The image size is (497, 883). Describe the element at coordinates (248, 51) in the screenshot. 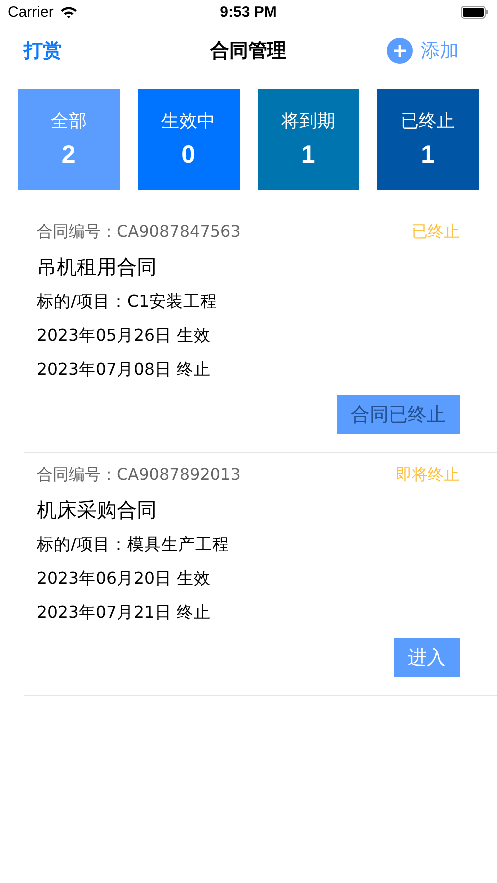

I see `page-title: 合同管理` at that location.